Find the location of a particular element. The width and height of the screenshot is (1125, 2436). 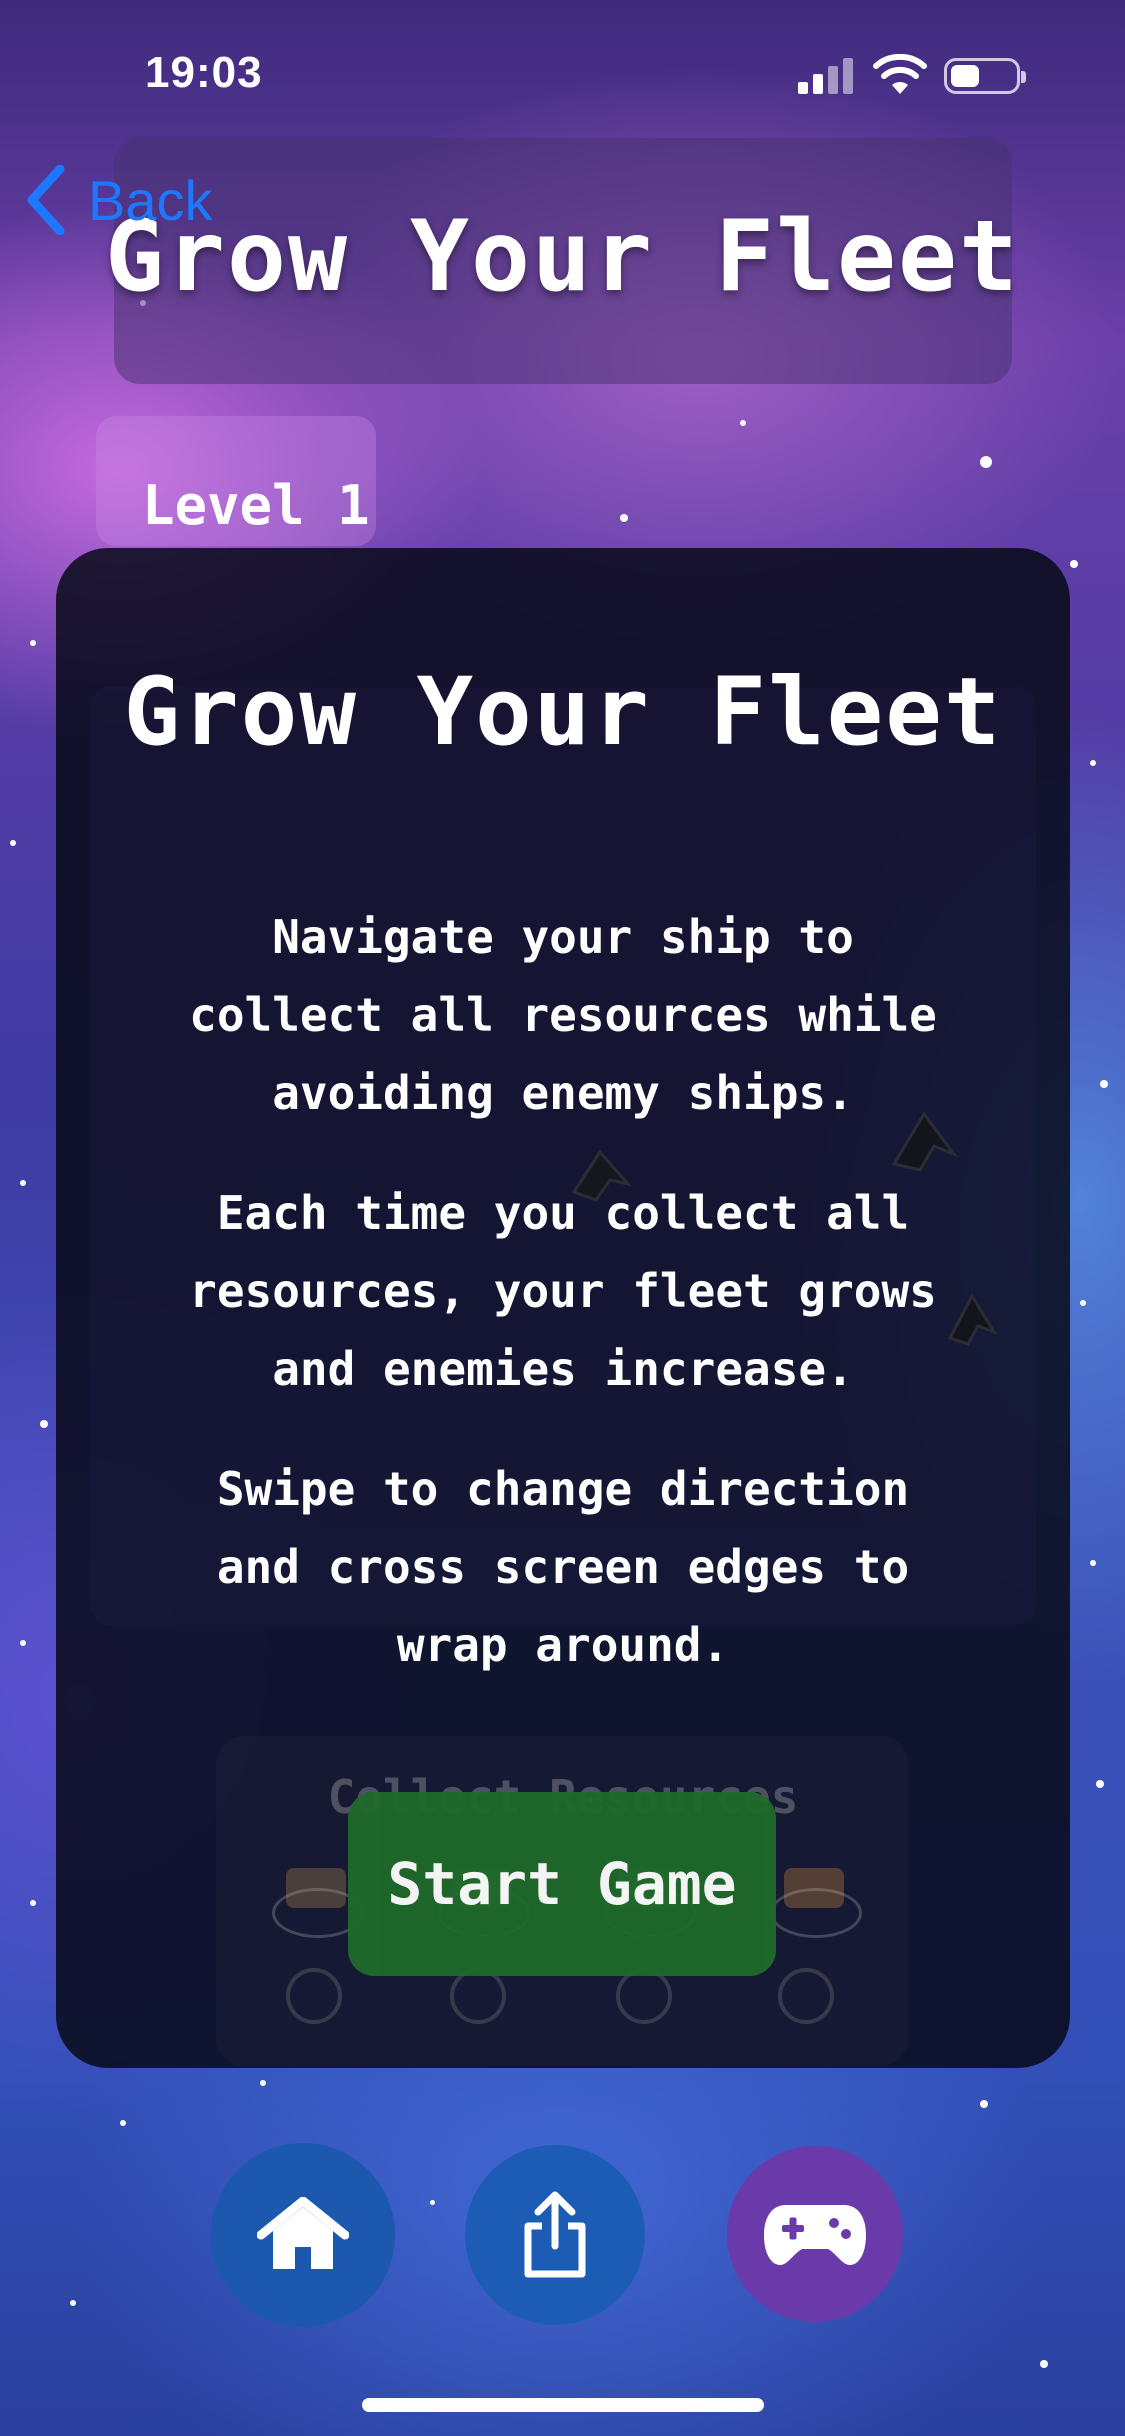

signal-icon is located at coordinates (828, 76).